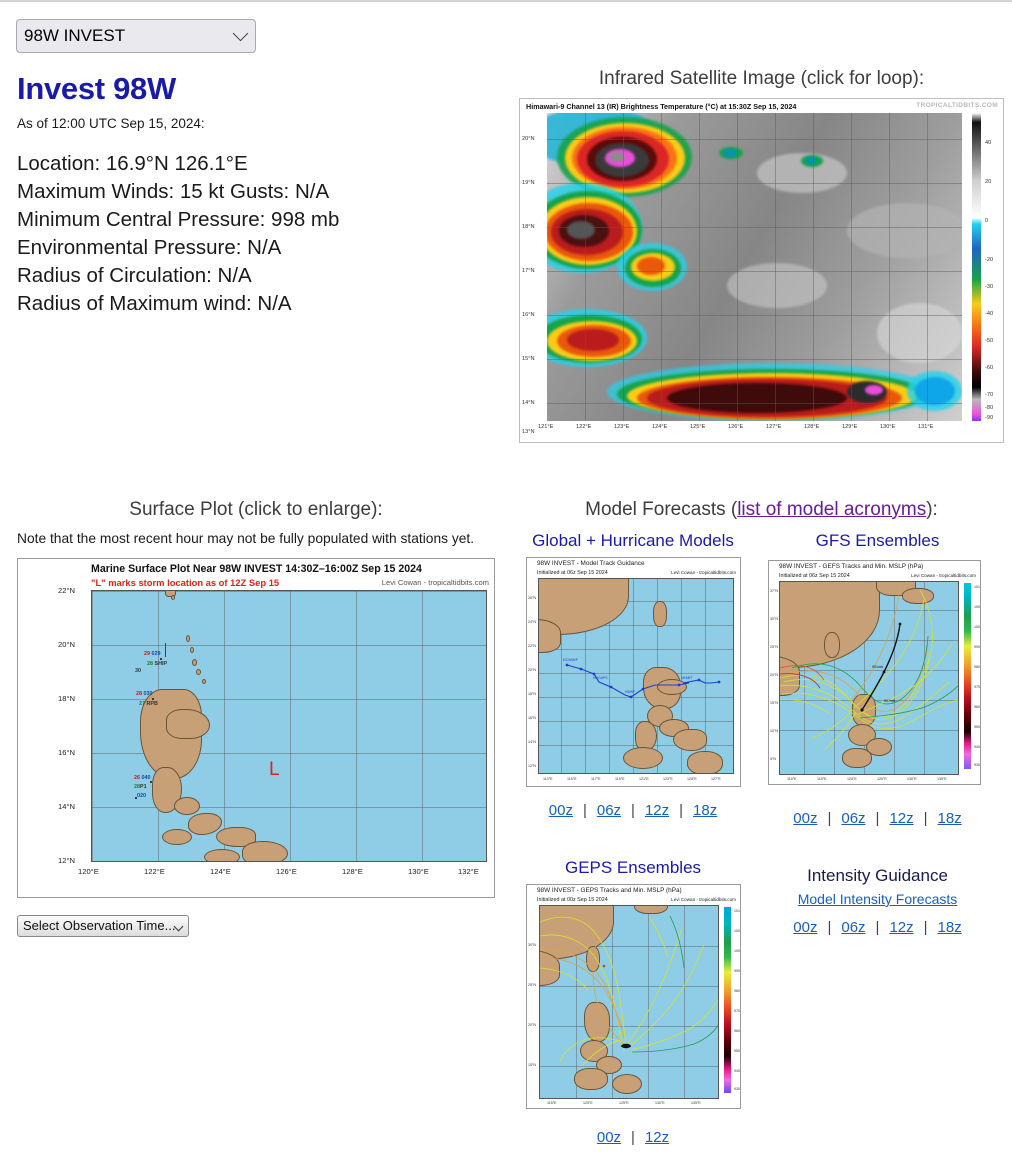 The height and width of the screenshot is (1161, 1012). I want to click on chart-xtick: 135°E, so click(942, 779).